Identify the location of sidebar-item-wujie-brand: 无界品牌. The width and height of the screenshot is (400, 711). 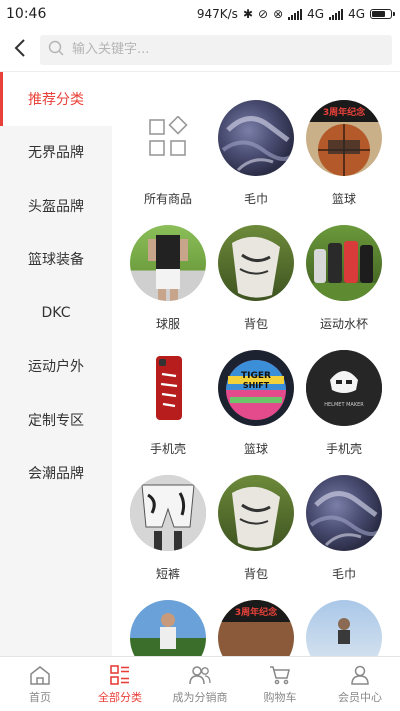
(56, 153).